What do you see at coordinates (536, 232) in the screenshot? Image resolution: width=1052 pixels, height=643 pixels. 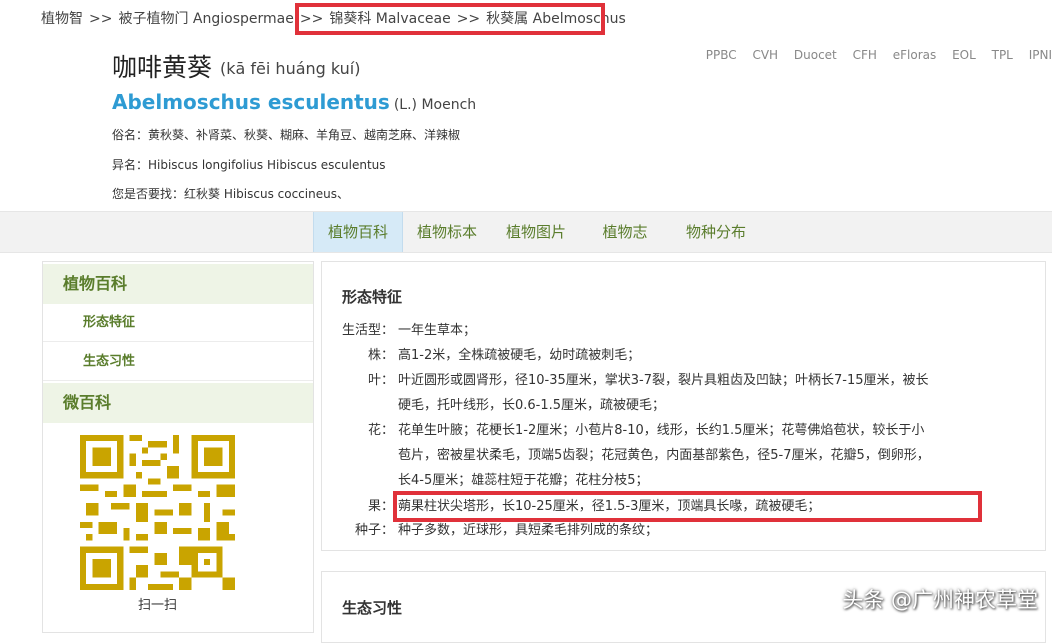 I see `tab-images: 植物图片` at bounding box center [536, 232].